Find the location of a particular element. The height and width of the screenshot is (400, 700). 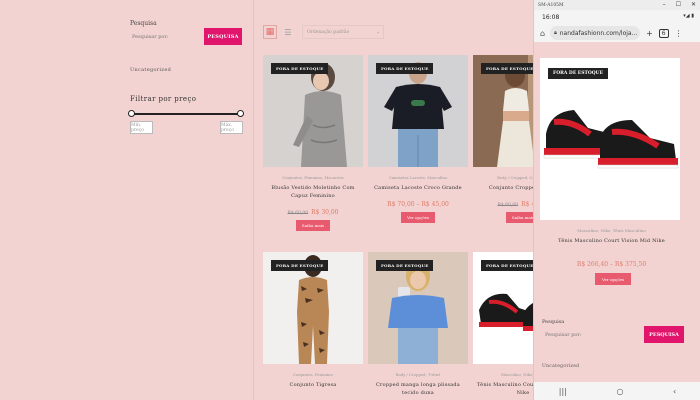

category-link-uncategorized: Uncategorized is located at coordinates (150, 70).